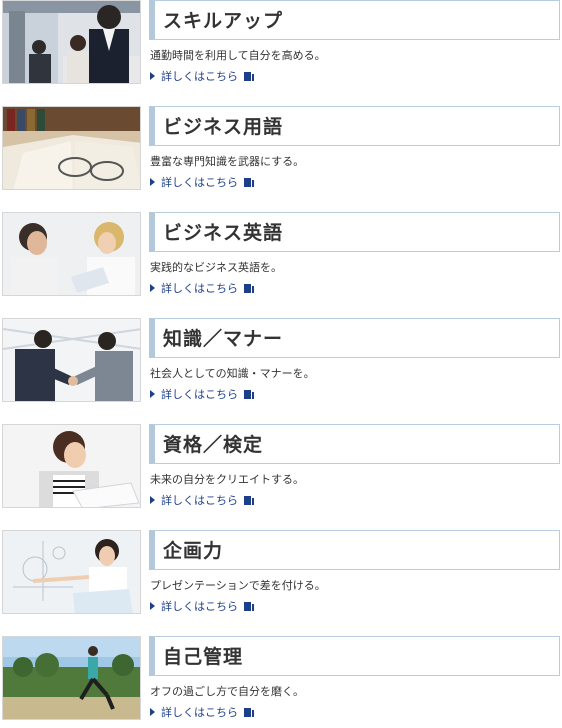  I want to click on category-description: 未来の自分をクリエイトする。, so click(227, 479).